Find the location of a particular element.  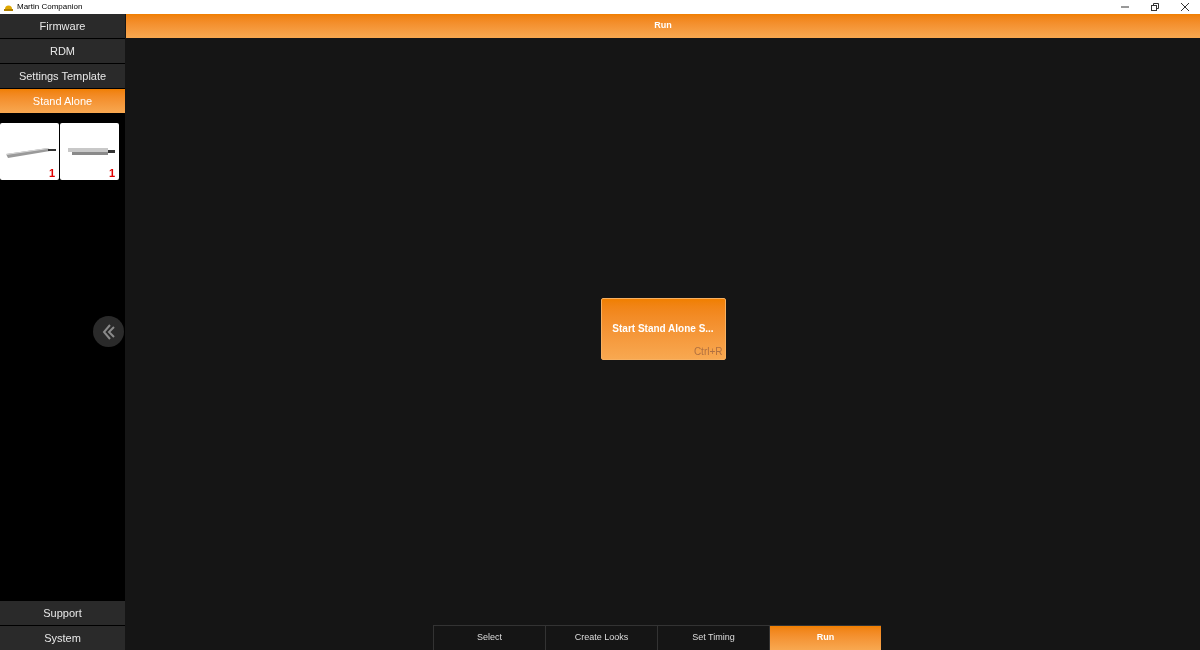

app-icon is located at coordinates (8, 7).